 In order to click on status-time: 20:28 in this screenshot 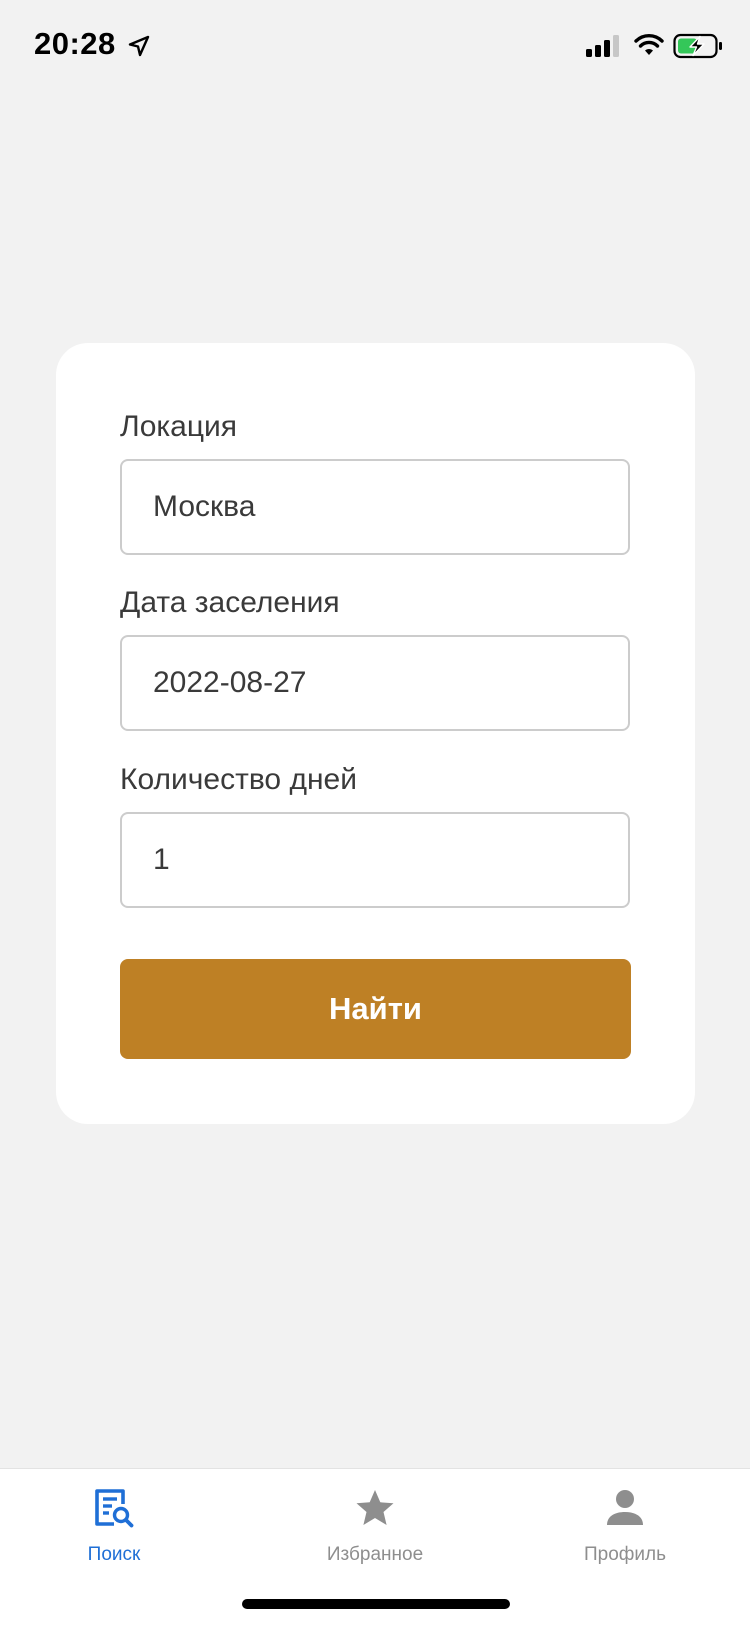, I will do `click(75, 43)`.